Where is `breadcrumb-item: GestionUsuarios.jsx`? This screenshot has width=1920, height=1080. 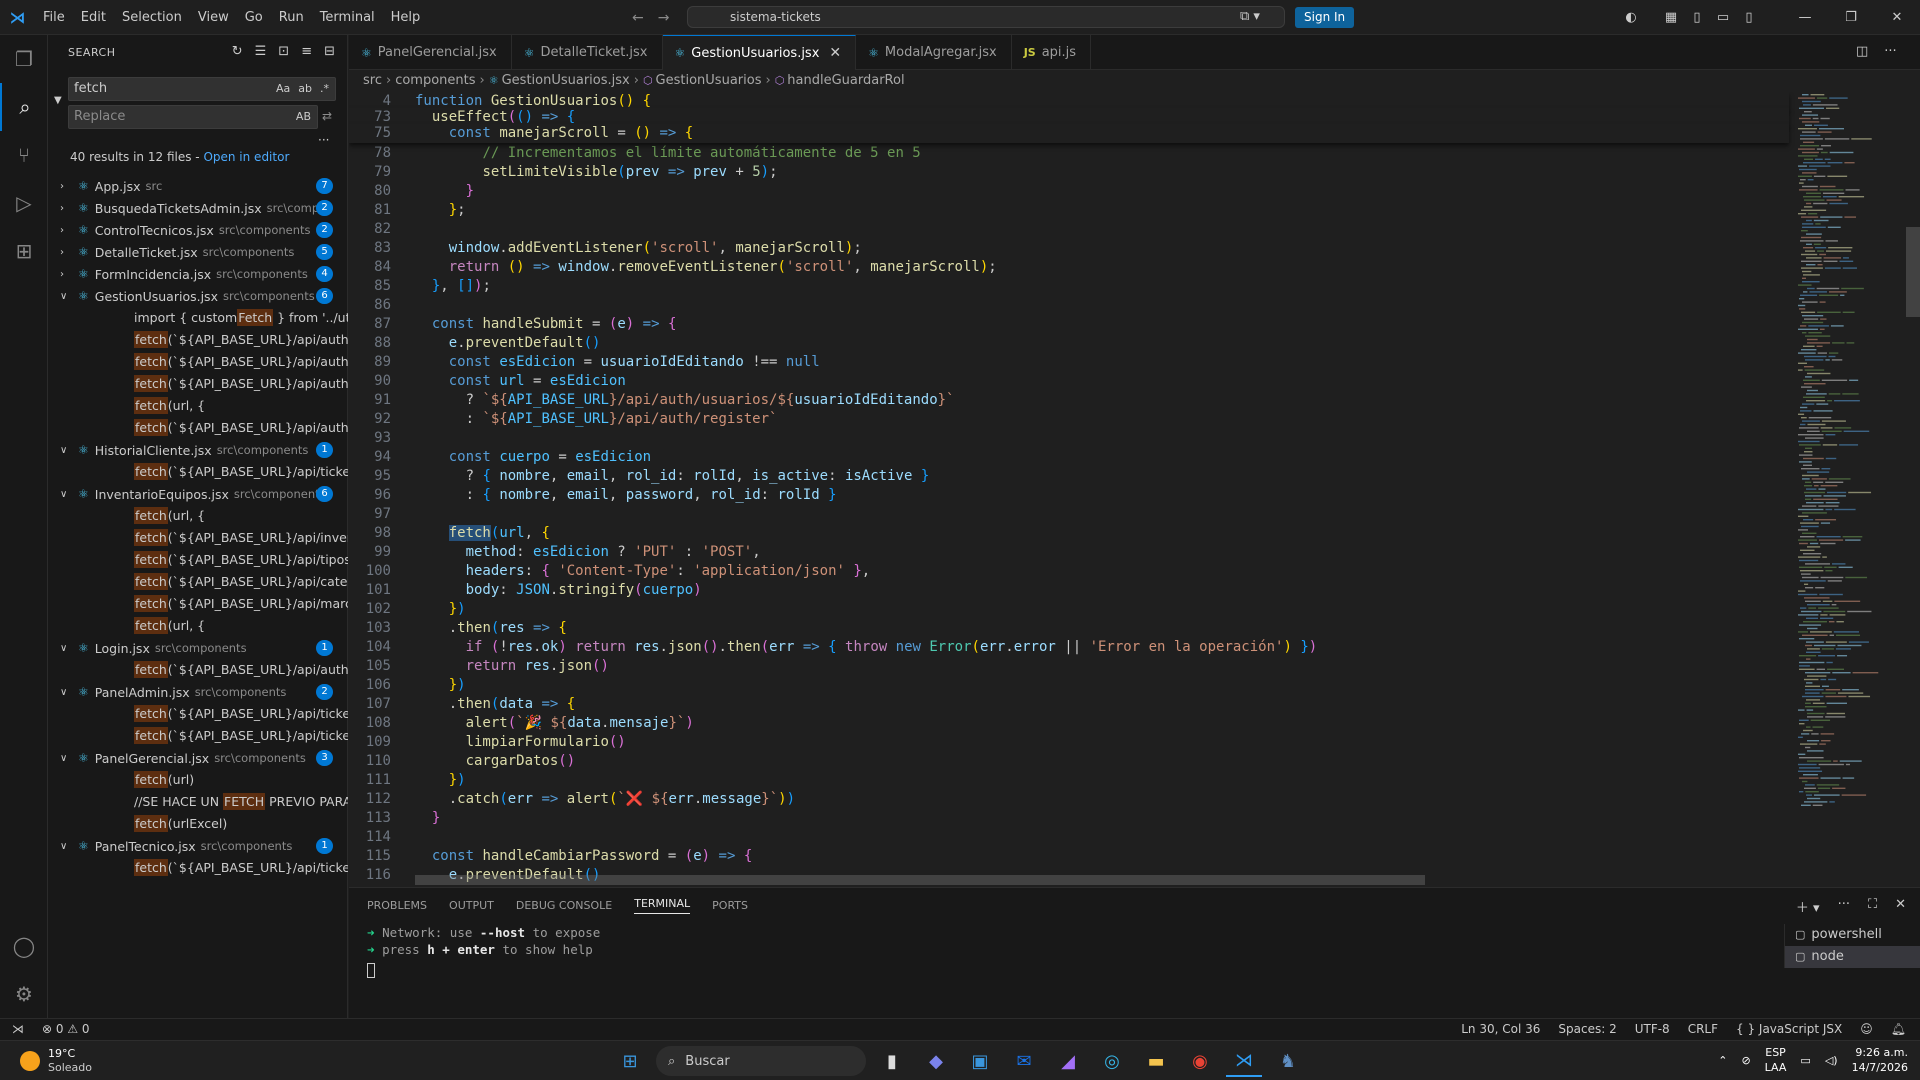 breadcrumb-item: GestionUsuarios.jsx is located at coordinates (566, 80).